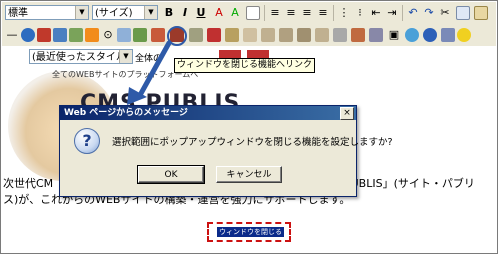  Describe the element at coordinates (208, 113) in the screenshot. I see `dialog-title-bar: Web ページからのメッセージ ×` at that location.